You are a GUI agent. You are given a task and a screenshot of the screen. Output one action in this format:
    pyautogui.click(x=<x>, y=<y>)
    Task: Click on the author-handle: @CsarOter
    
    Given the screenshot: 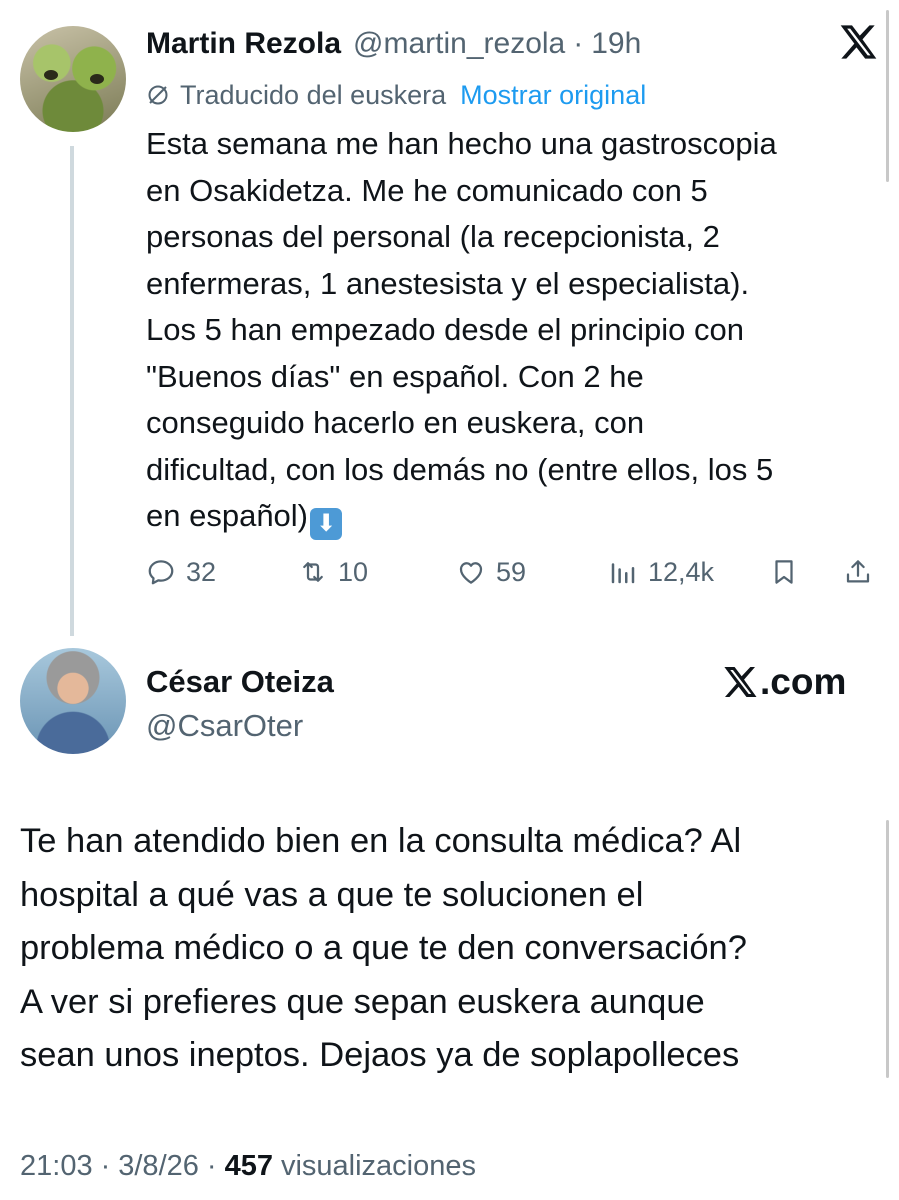 What is the action you would take?
    pyautogui.click(x=224, y=726)
    